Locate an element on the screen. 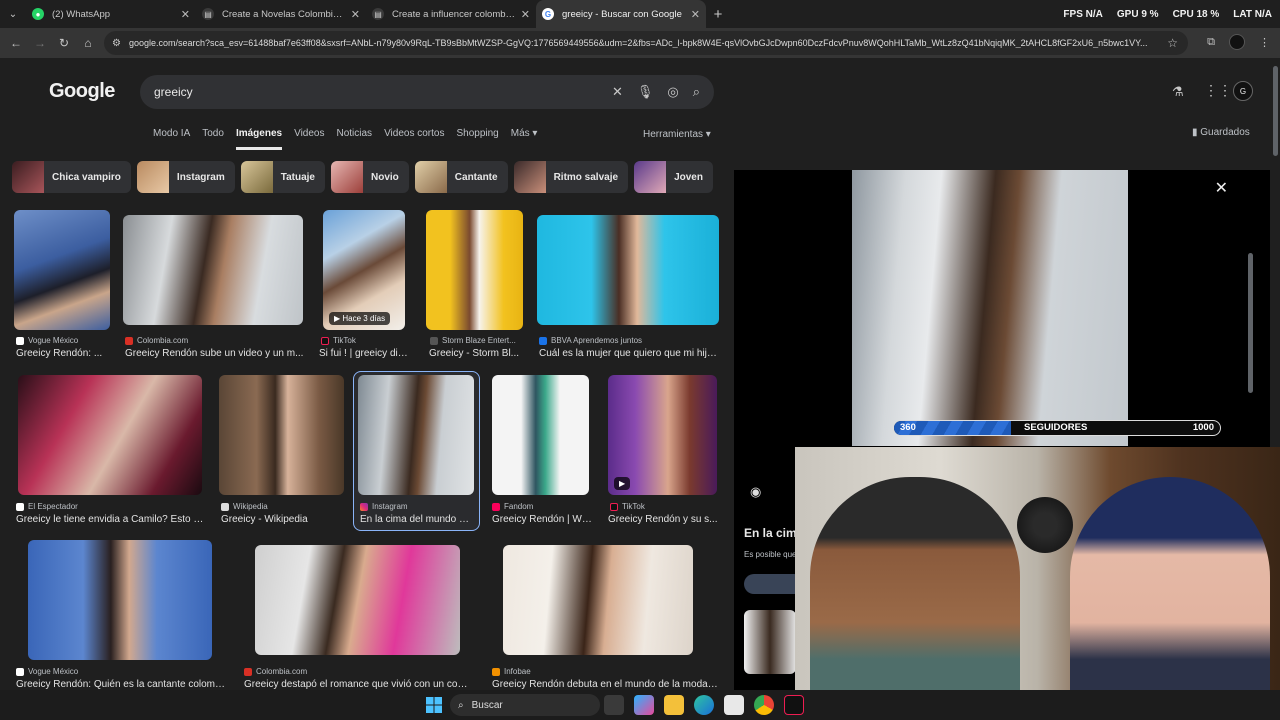 The height and width of the screenshot is (720, 1280). task-view-icon is located at coordinates (614, 705).